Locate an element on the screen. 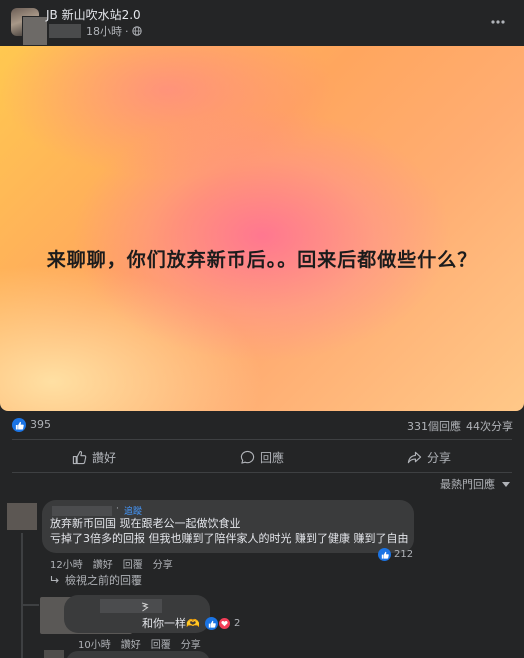  like-button: 讚好 is located at coordinates (94, 457).